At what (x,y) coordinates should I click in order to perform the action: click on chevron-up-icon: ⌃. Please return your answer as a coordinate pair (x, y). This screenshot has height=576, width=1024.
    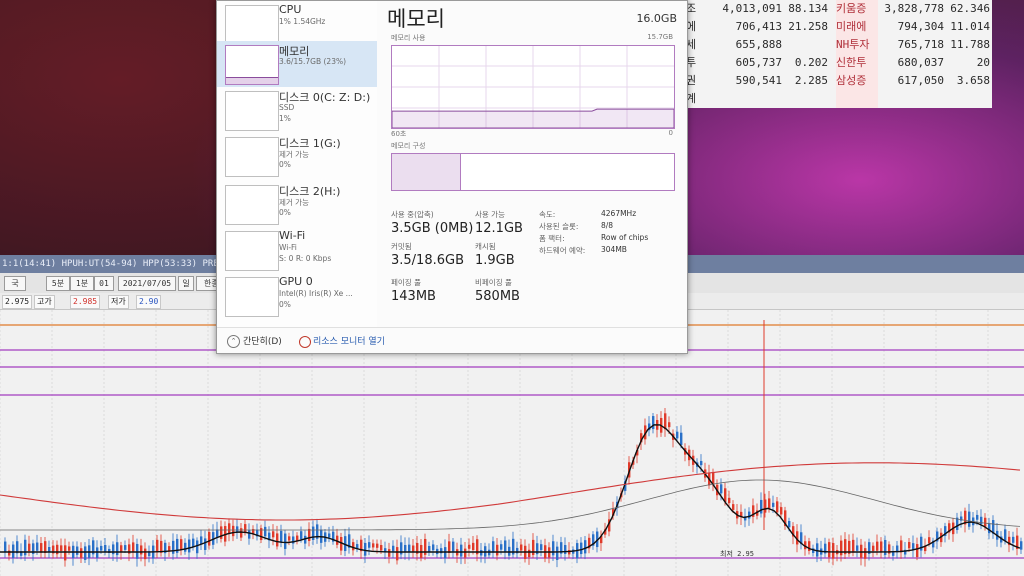
    Looking at the image, I should click on (233, 341).